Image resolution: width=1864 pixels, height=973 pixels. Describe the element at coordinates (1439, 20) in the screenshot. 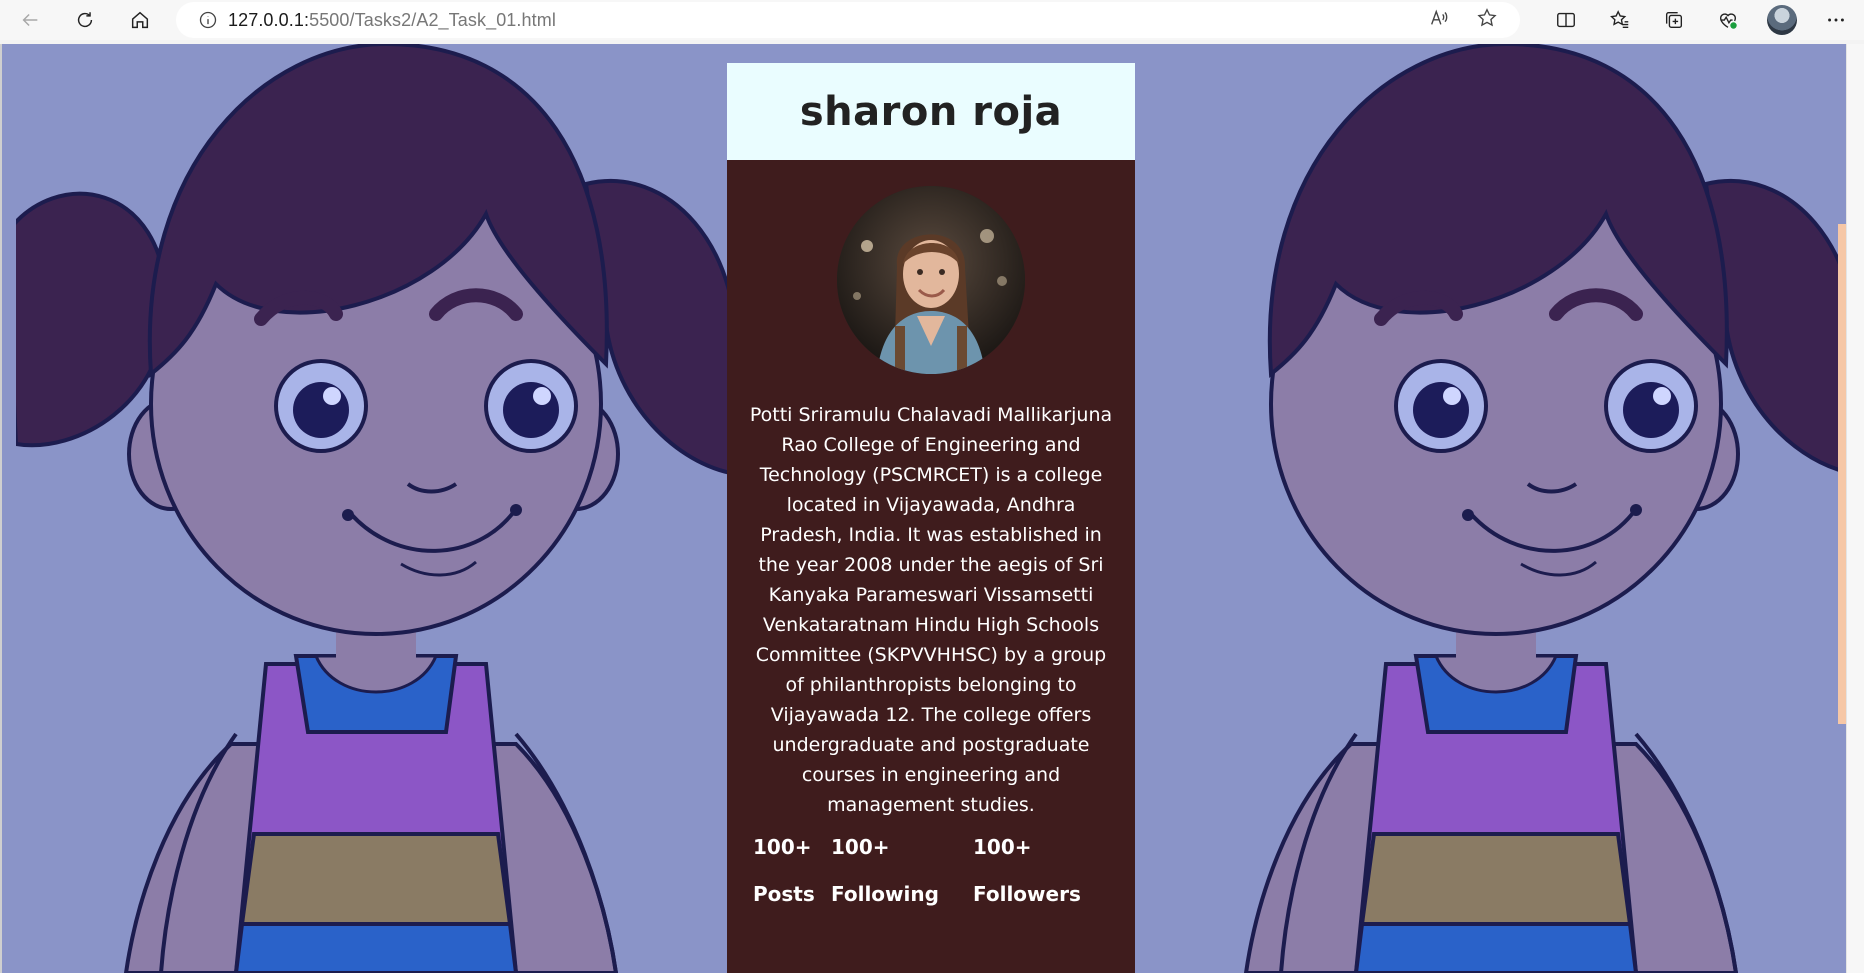

I see `read-aloud-icon` at that location.